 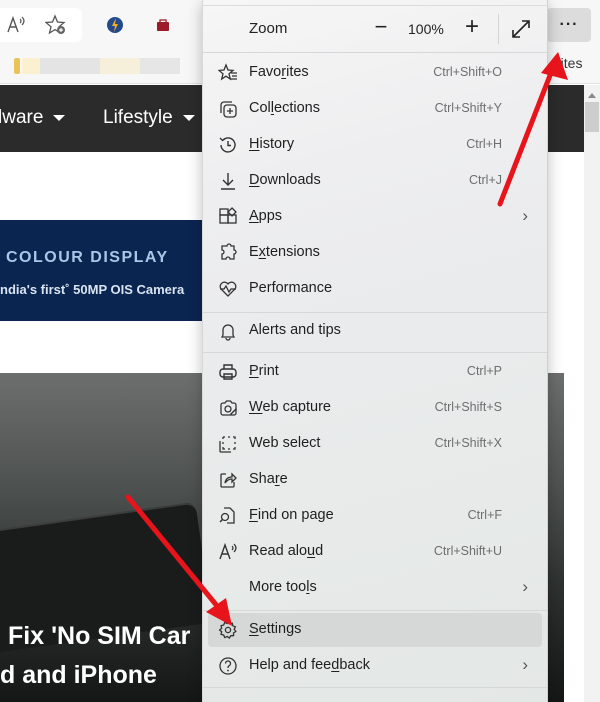 I want to click on bell-icon, so click(x=228, y=331).